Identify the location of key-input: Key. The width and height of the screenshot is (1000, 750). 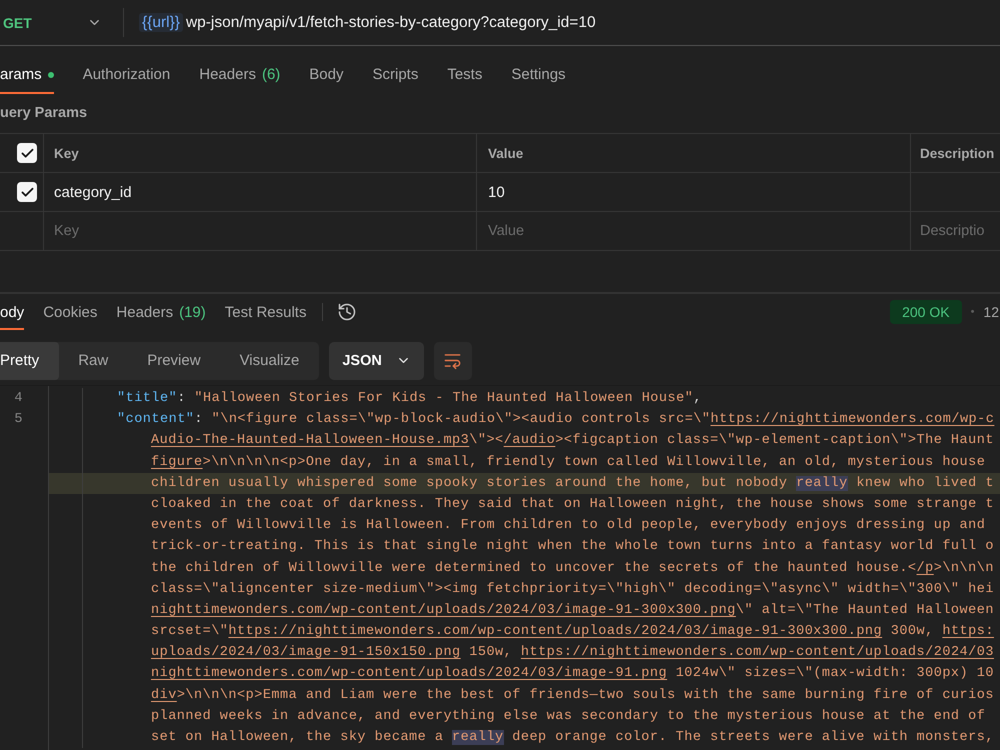
(260, 231).